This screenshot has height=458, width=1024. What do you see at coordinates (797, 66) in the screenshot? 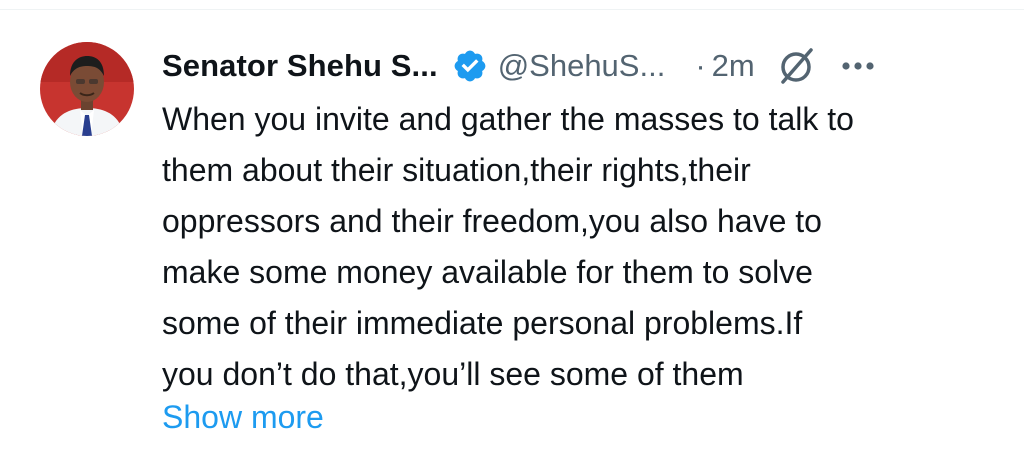
I see `grok-icon` at bounding box center [797, 66].